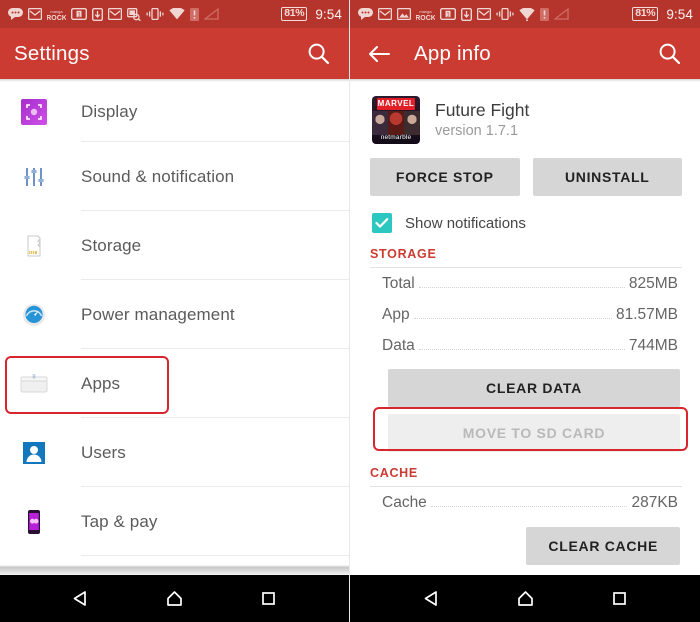 The image size is (700, 622). Describe the element at coordinates (174, 245) in the screenshot. I see `sidebar-item-storage: Storage` at that location.